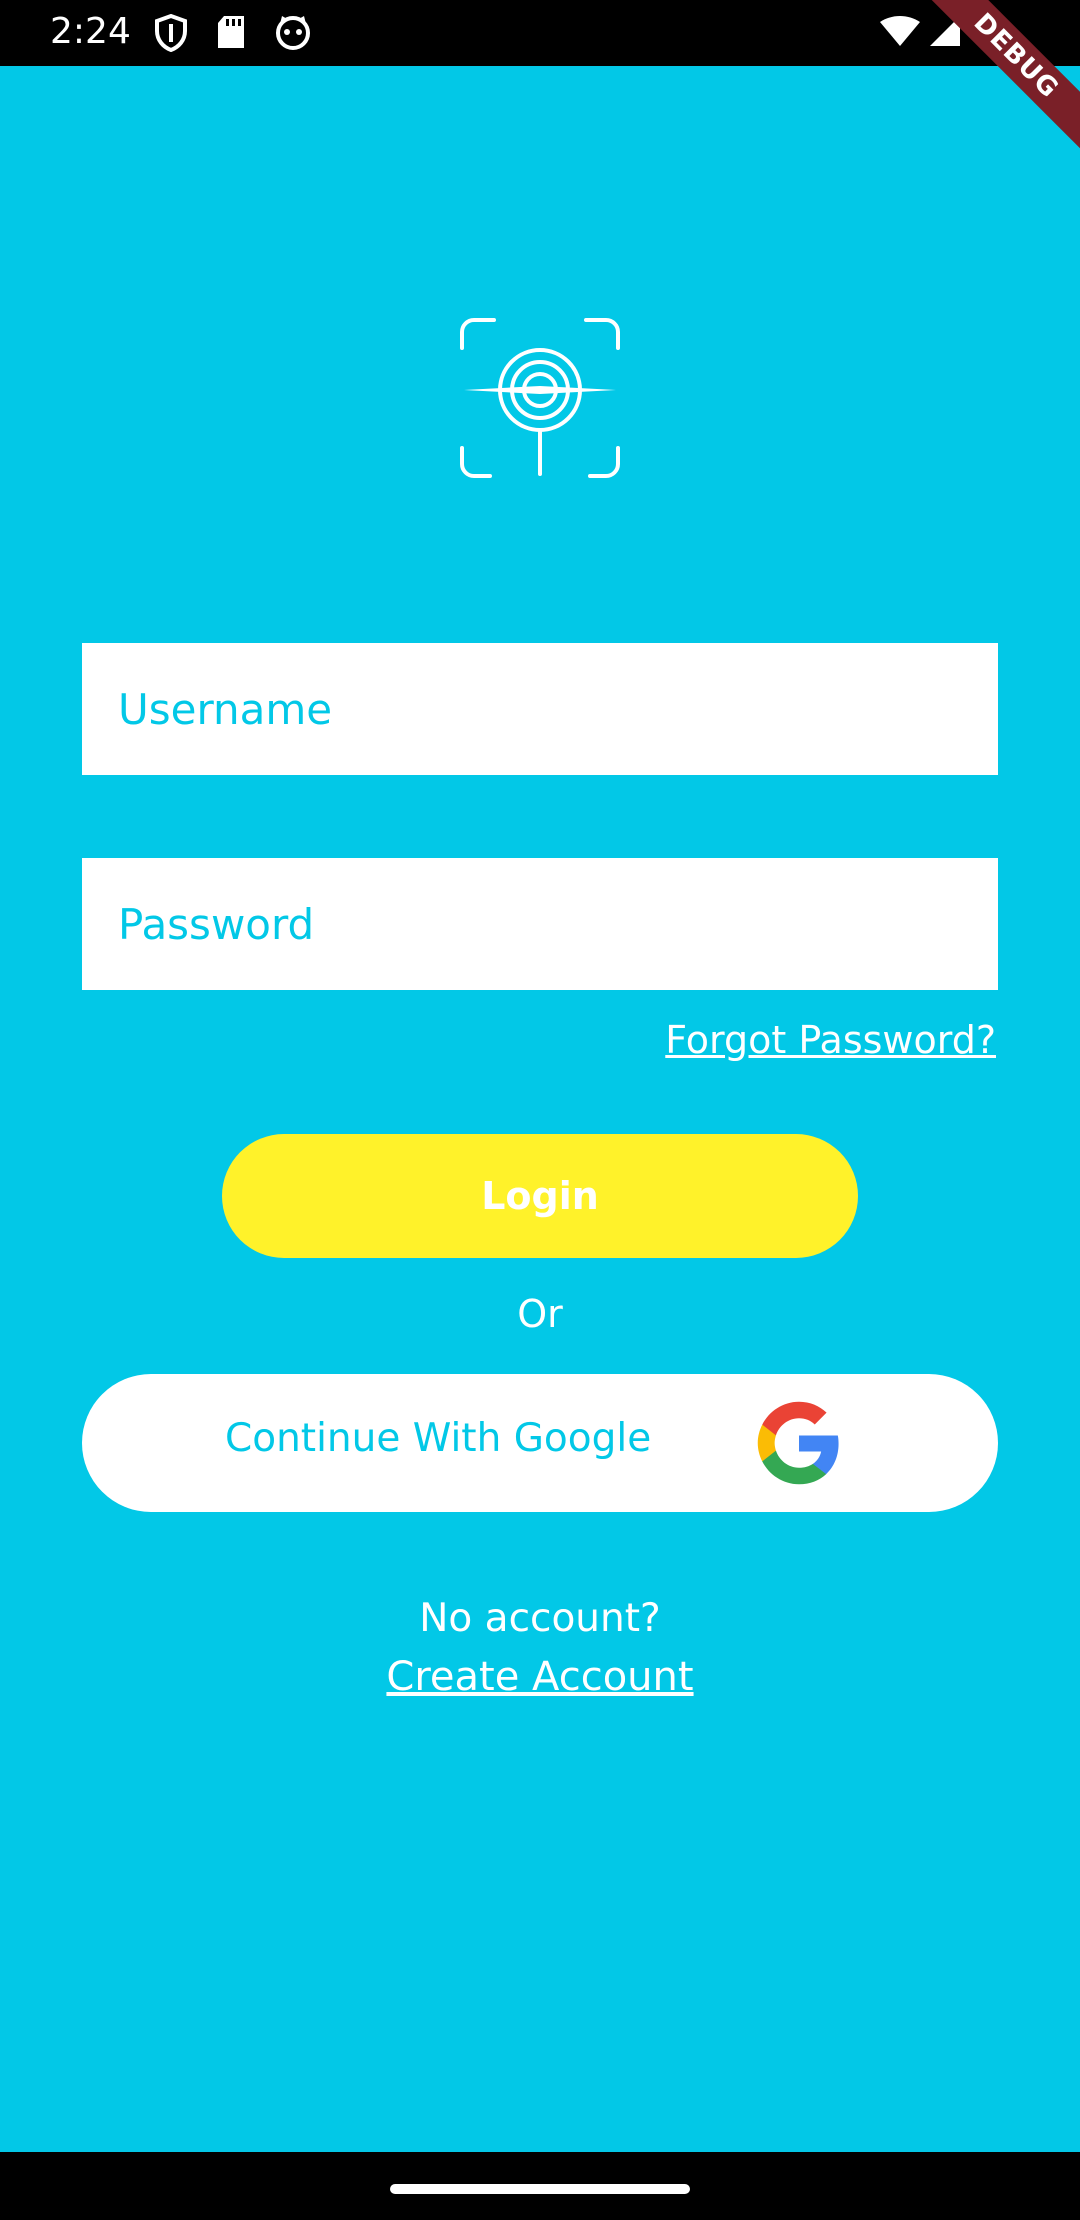 The image size is (1080, 2220). I want to click on or-divider-text: Or, so click(540, 1314).